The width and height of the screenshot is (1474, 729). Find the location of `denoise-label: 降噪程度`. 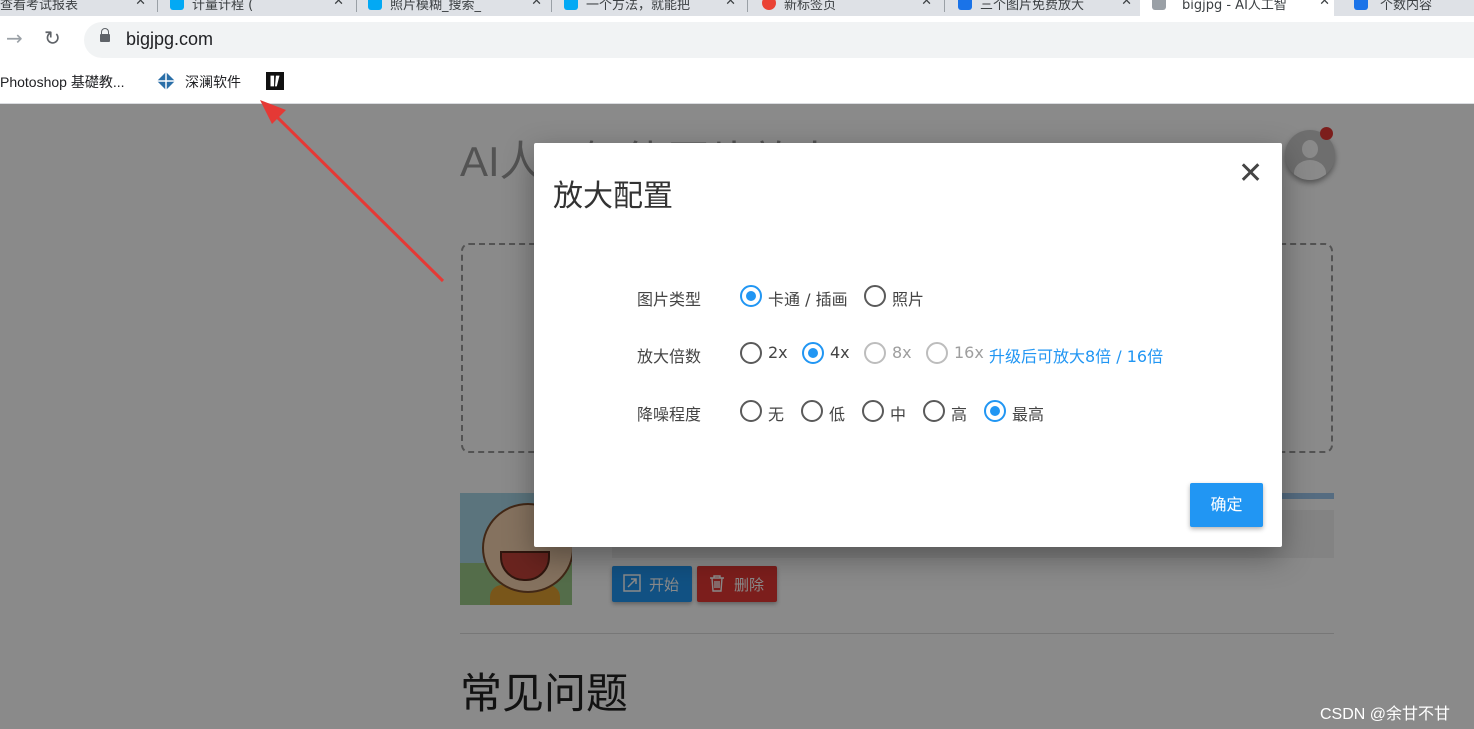

denoise-label: 降噪程度 is located at coordinates (669, 414).